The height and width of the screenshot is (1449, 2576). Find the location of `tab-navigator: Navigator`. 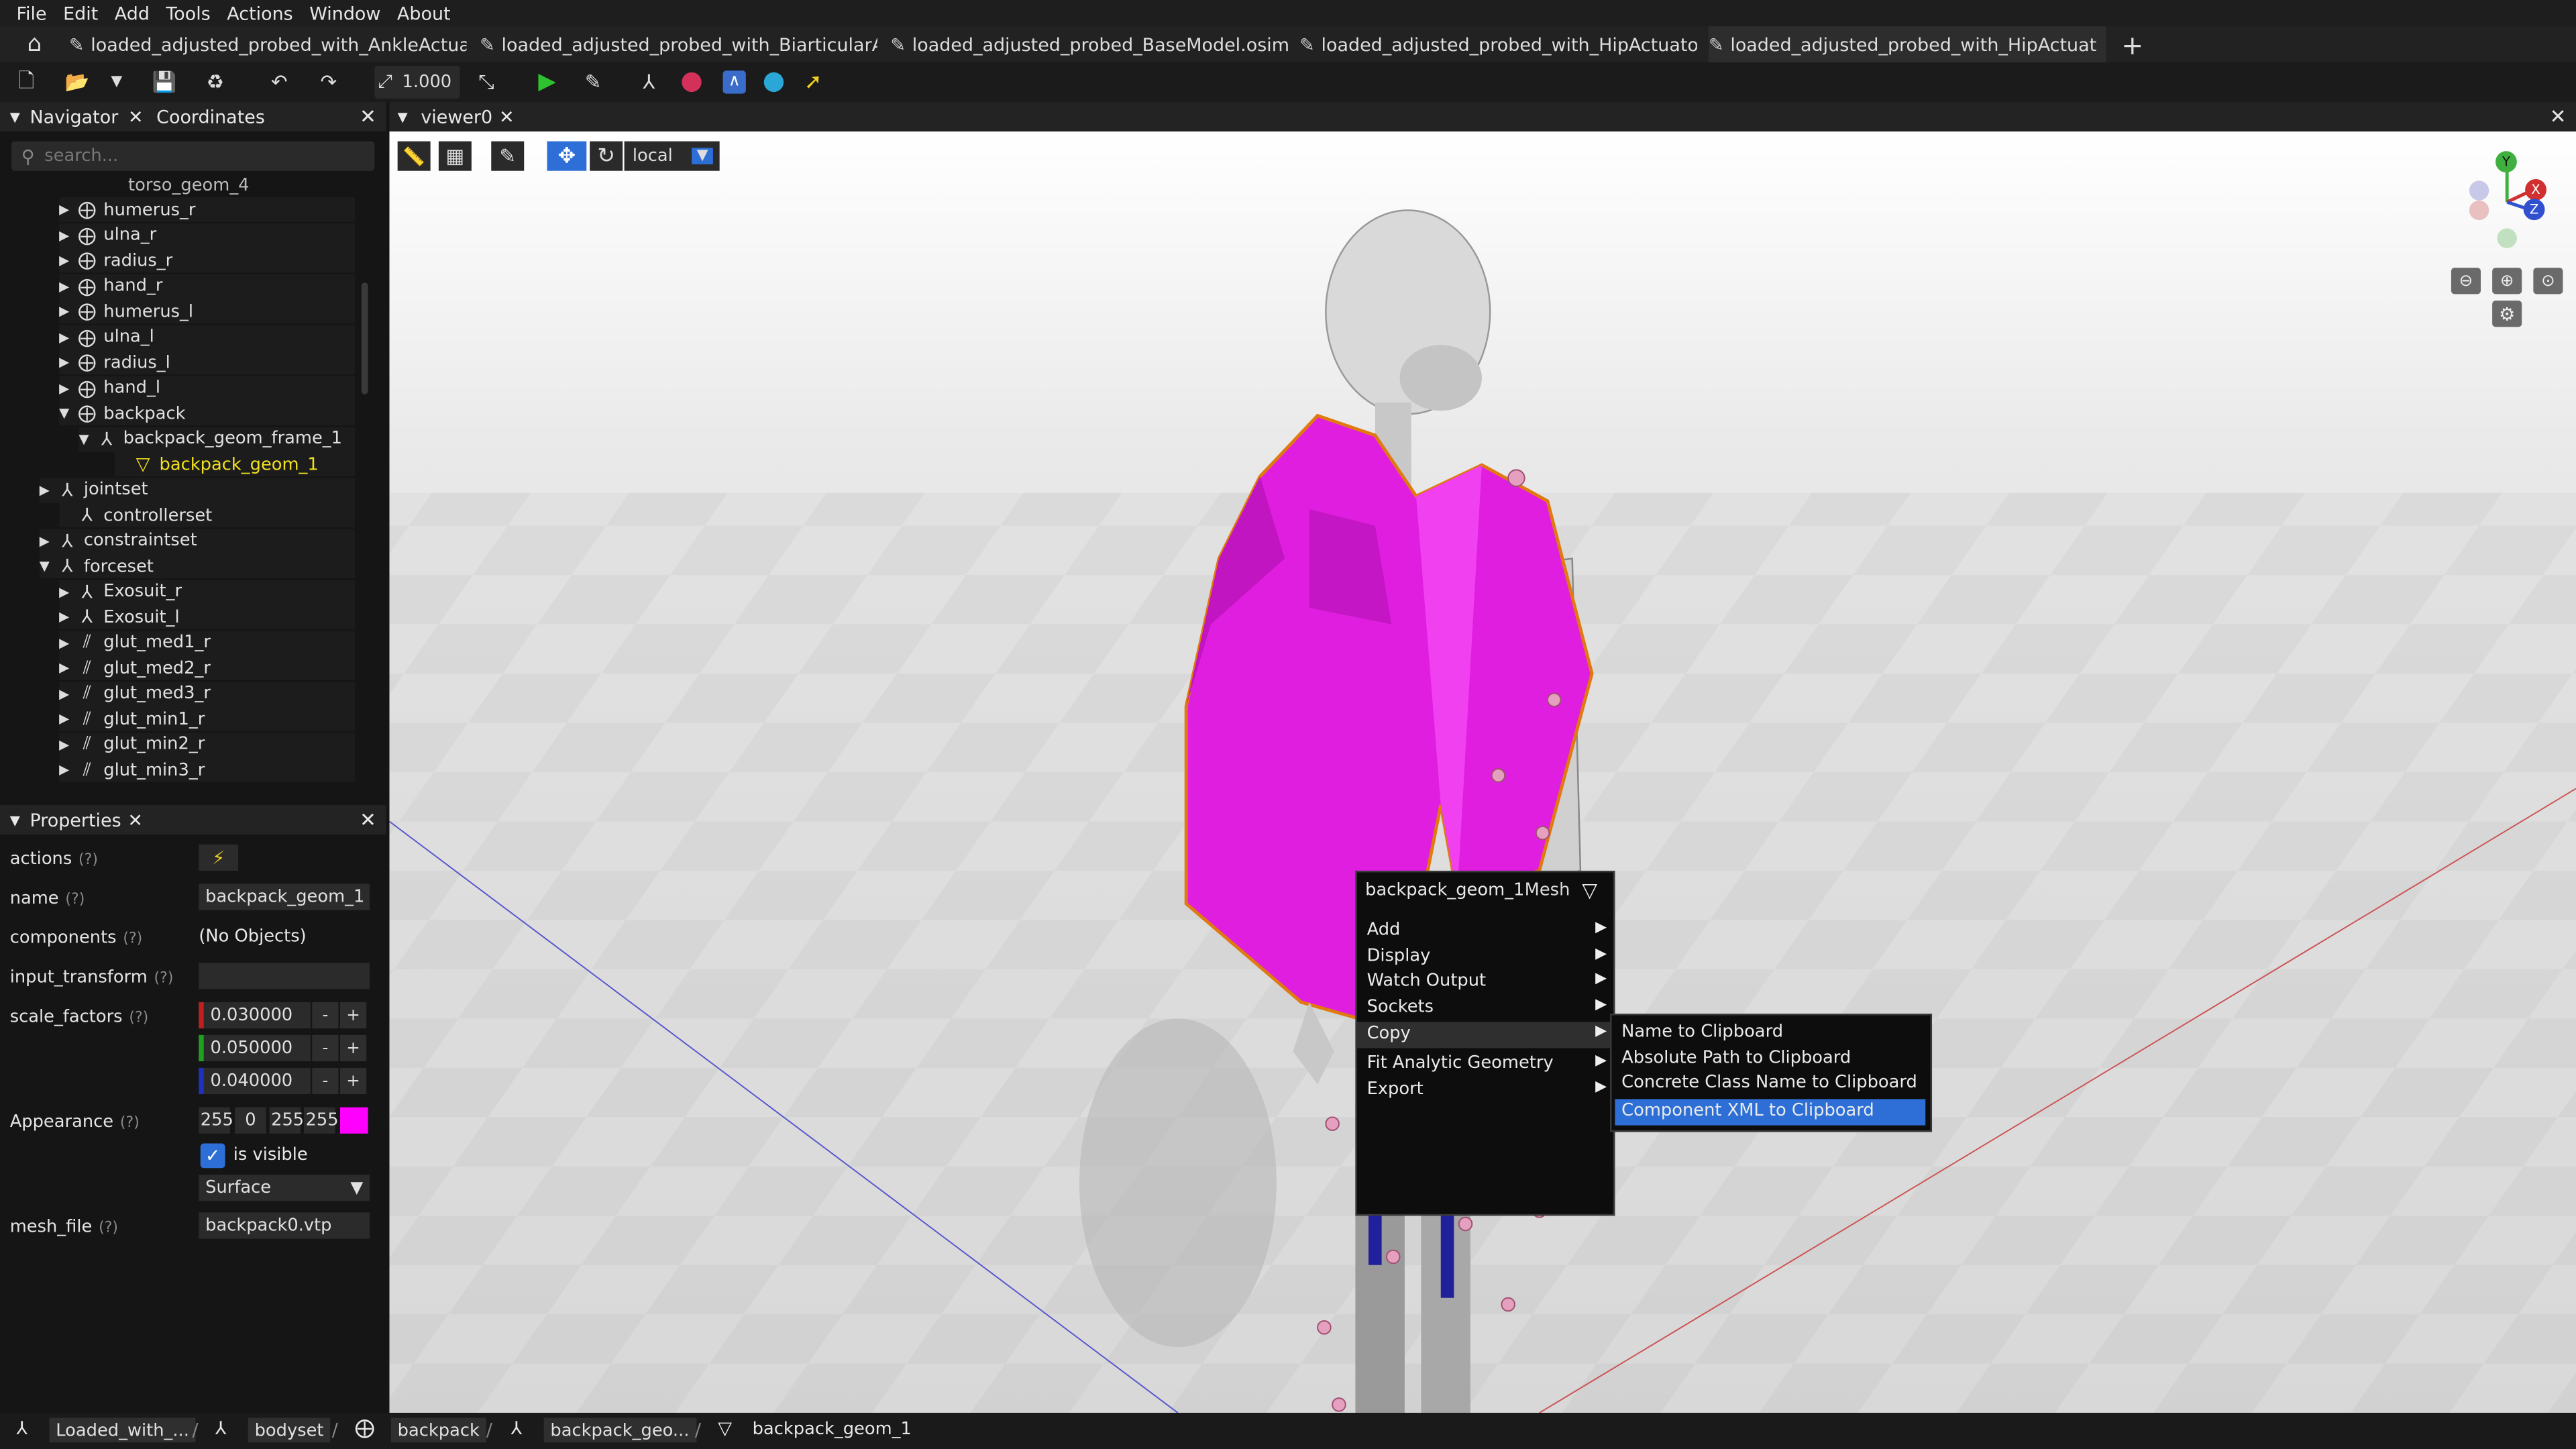

tab-navigator: Navigator is located at coordinates (74, 116).